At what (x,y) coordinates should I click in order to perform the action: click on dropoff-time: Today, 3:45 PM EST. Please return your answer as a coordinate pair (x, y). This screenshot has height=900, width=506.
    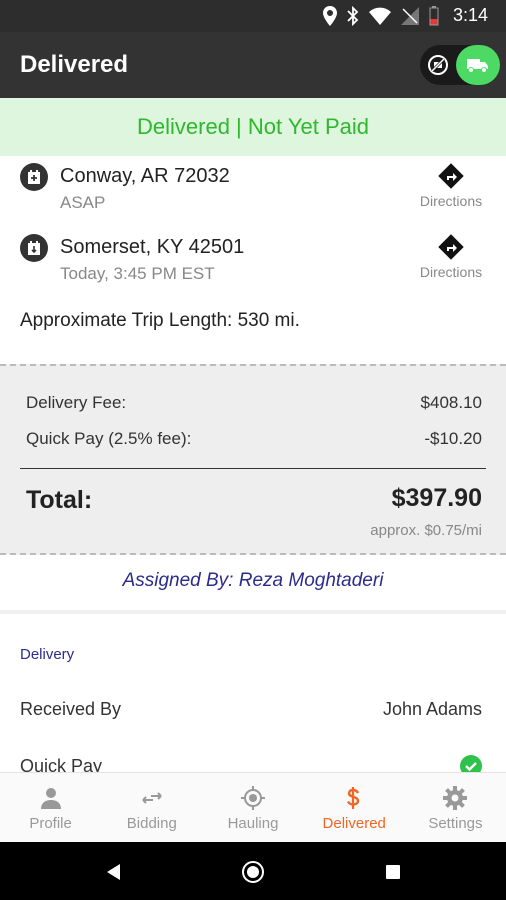
    Looking at the image, I should click on (137, 273).